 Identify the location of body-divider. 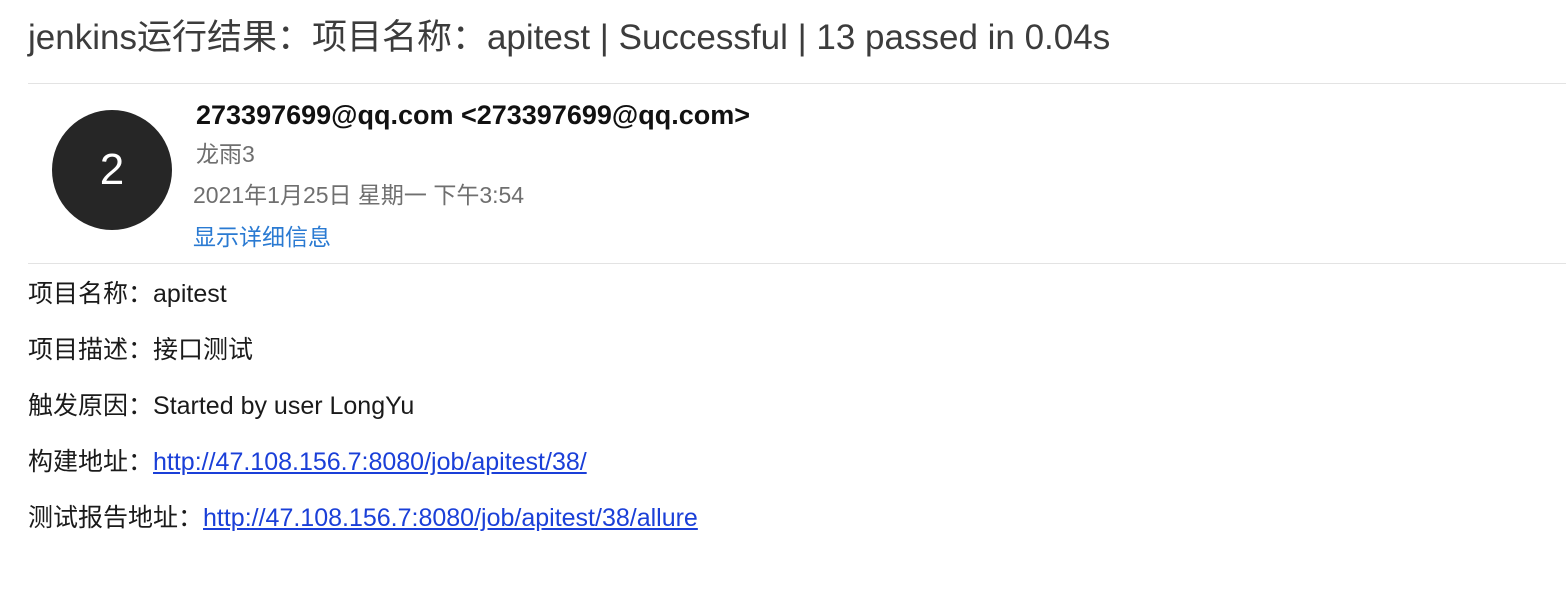
(797, 263).